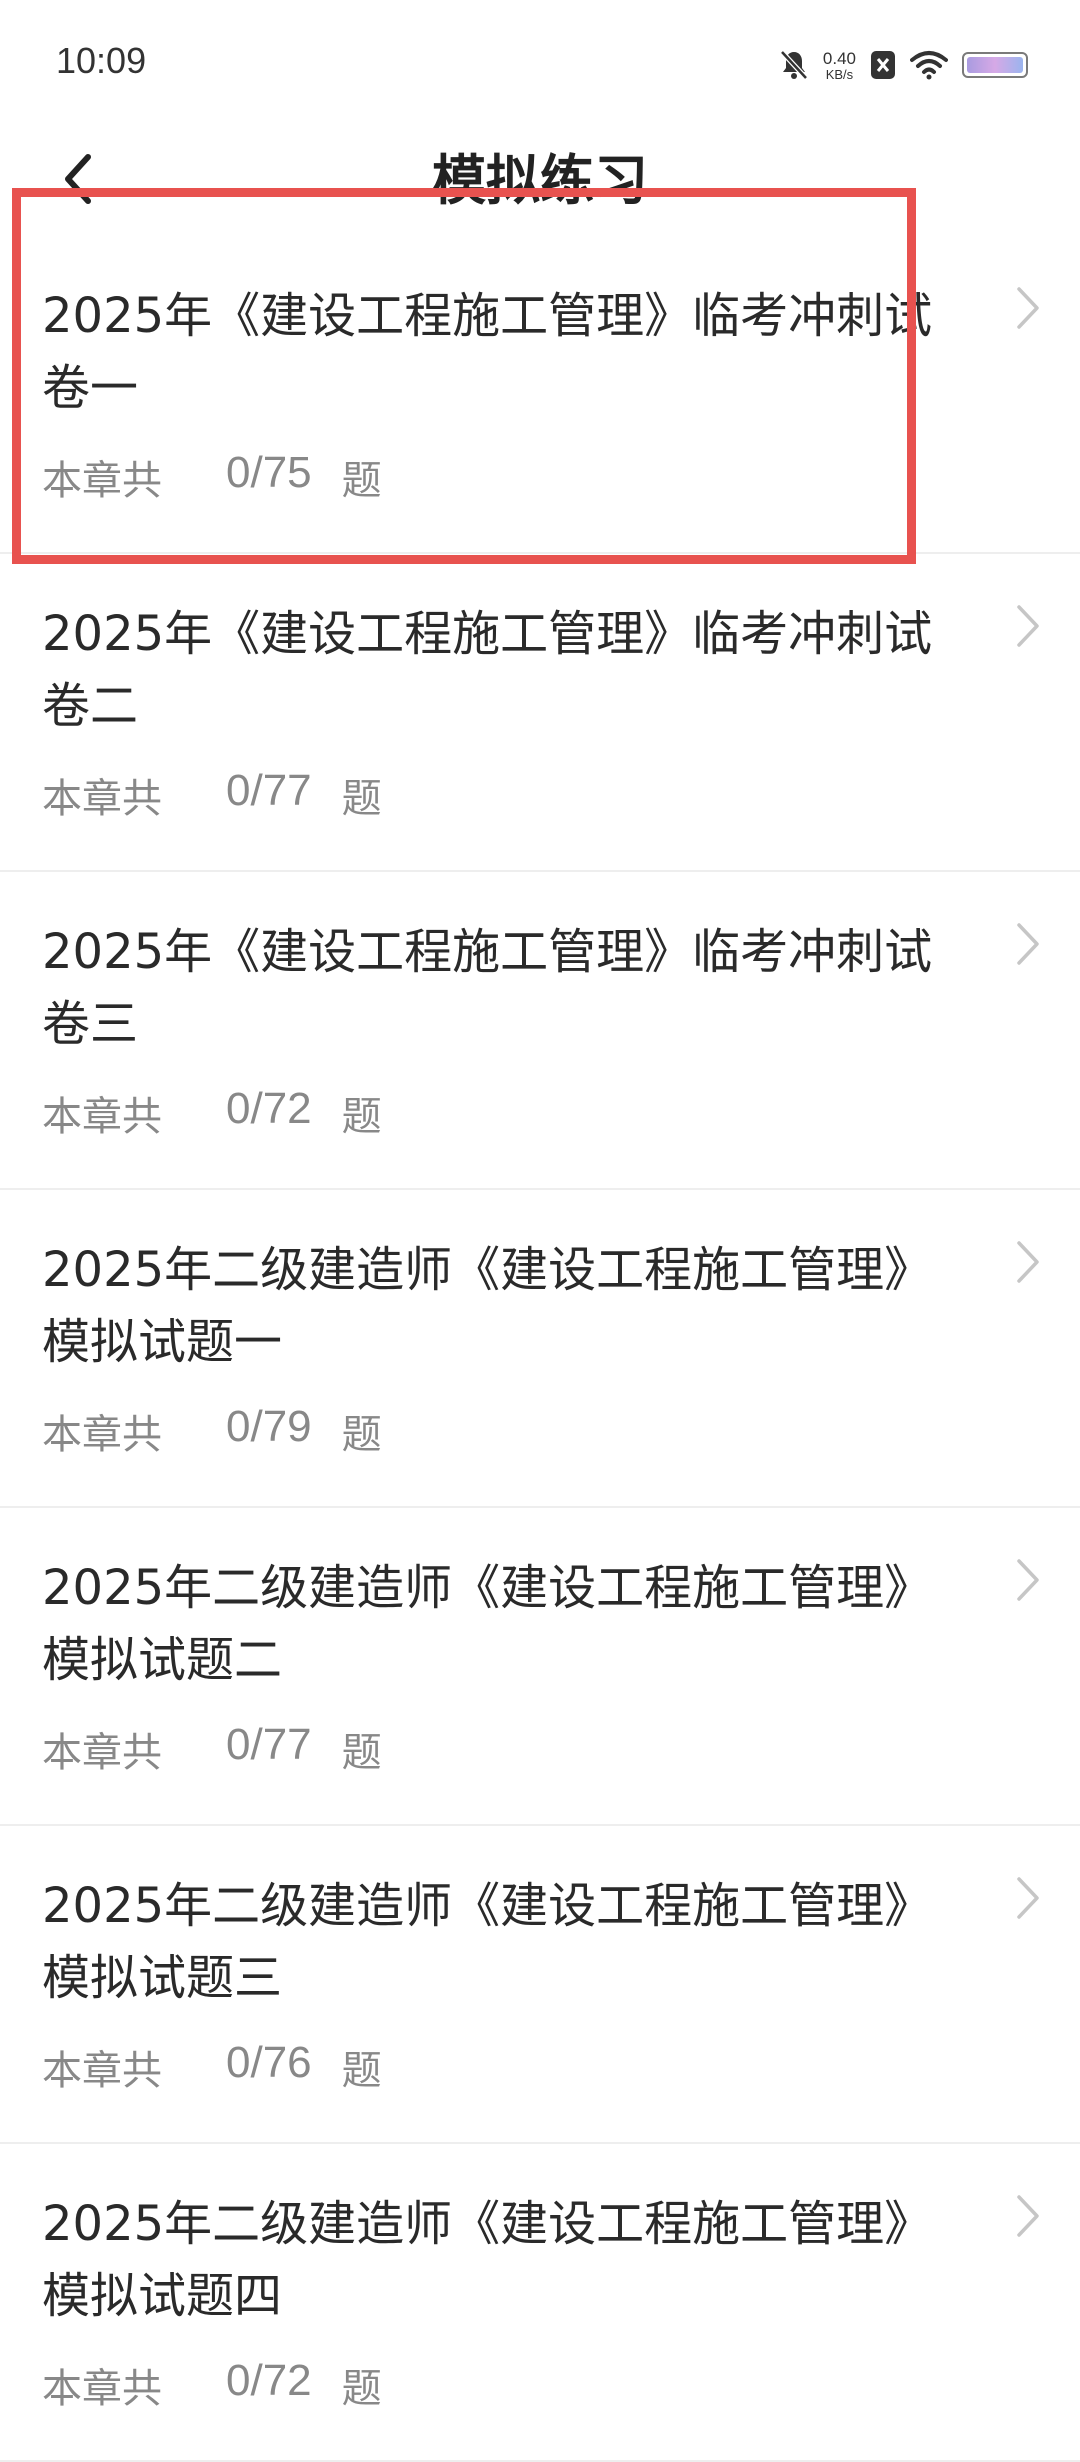  What do you see at coordinates (487, 670) in the screenshot?
I see `item-title: 2025年《建设工程施工管理》临考冲刺试卷二` at bounding box center [487, 670].